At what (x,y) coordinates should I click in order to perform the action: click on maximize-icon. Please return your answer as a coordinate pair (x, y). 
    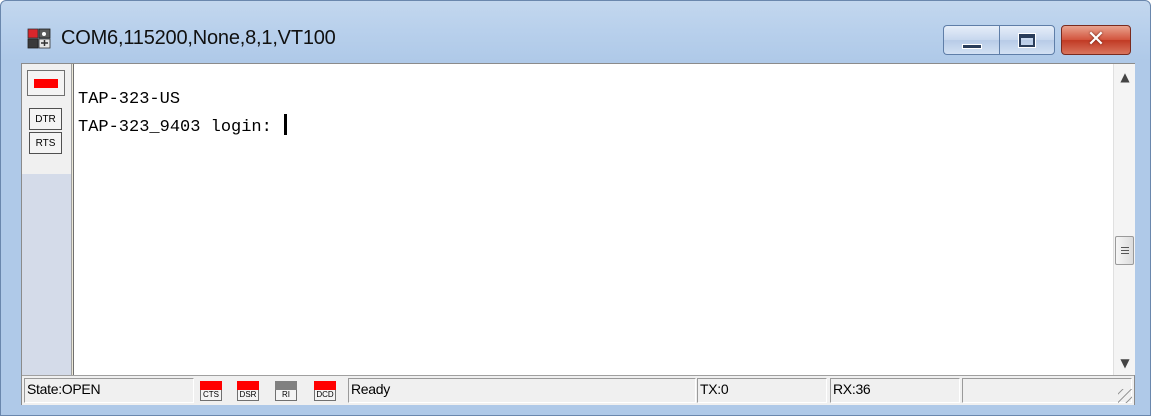
    Looking at the image, I should click on (1027, 40).